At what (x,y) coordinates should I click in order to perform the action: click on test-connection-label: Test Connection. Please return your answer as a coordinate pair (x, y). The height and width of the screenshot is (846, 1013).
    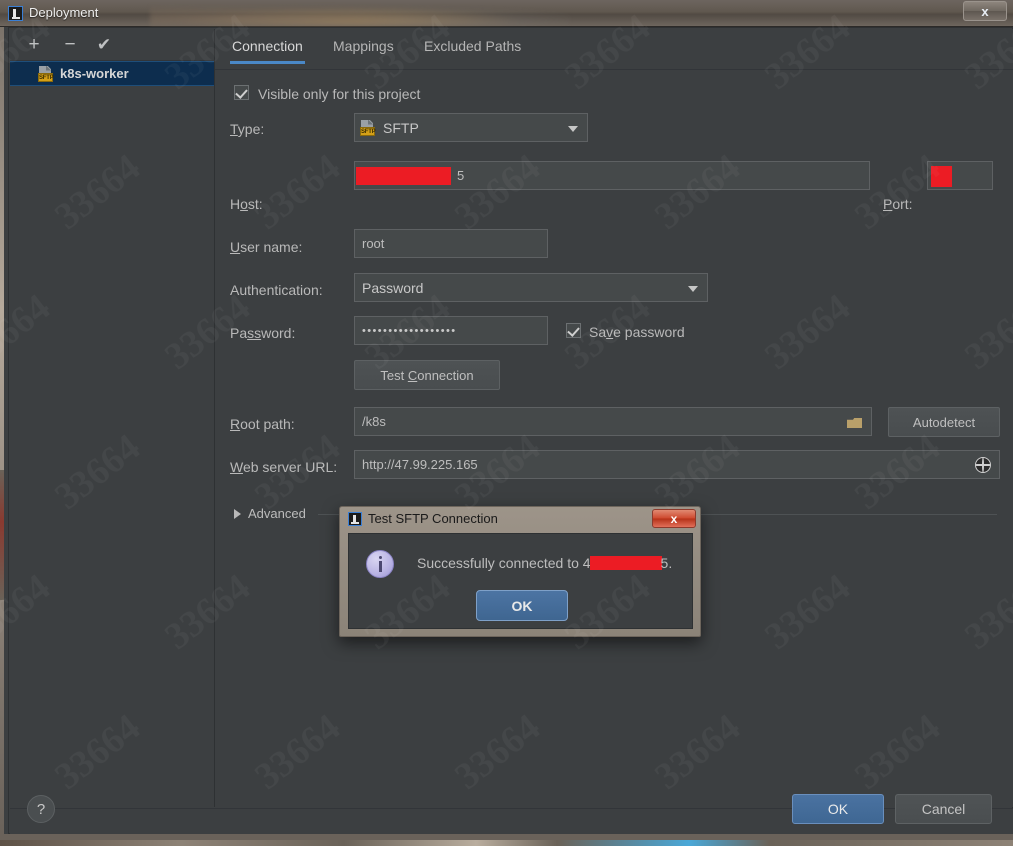
    Looking at the image, I should click on (427, 375).